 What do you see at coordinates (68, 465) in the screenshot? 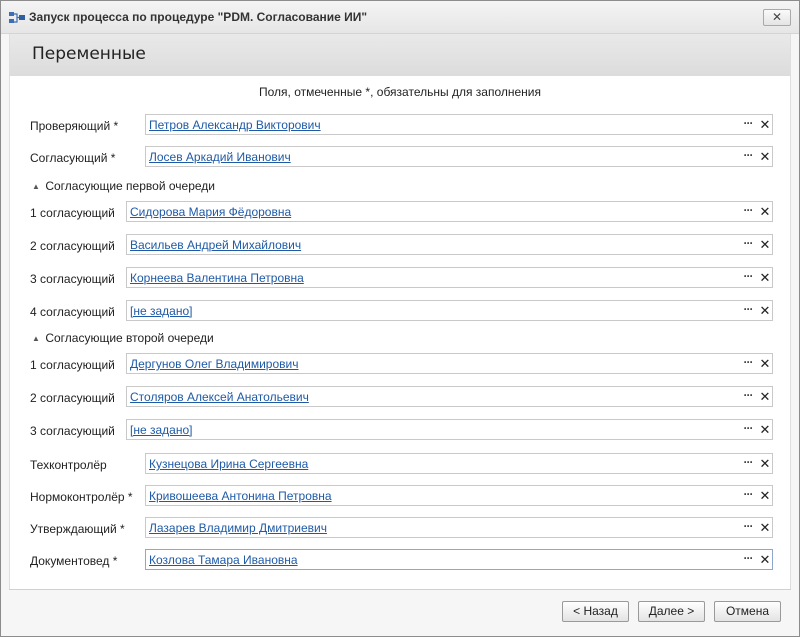
I see `tech-control-label: Техконтролёр` at bounding box center [68, 465].